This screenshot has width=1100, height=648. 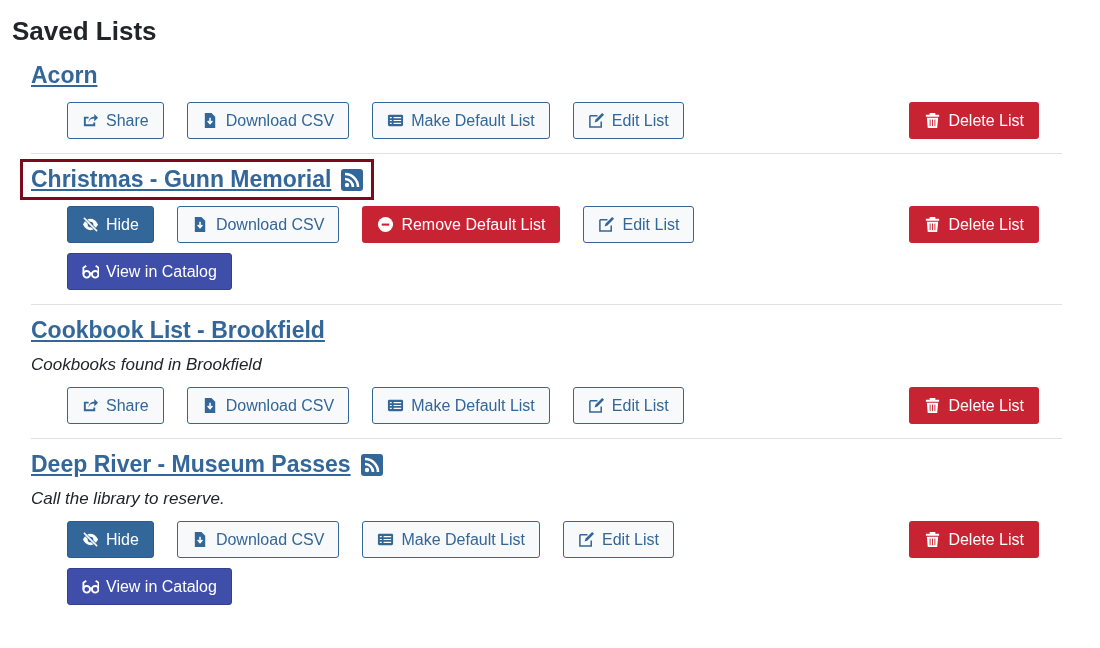 What do you see at coordinates (147, 365) in the screenshot?
I see `list-description: Cookbooks found in Brookfield` at bounding box center [147, 365].